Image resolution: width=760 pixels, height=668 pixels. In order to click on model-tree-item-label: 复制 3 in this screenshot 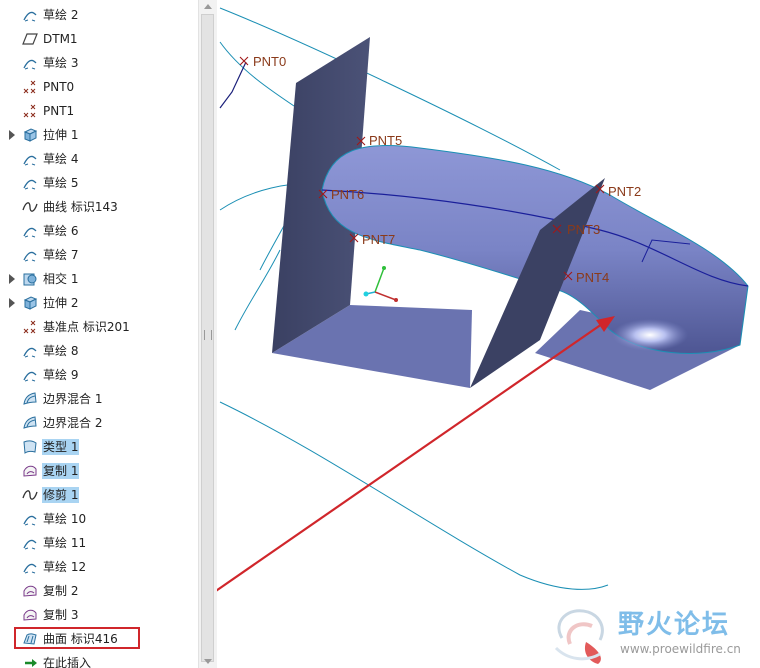, I will do `click(61, 615)`.